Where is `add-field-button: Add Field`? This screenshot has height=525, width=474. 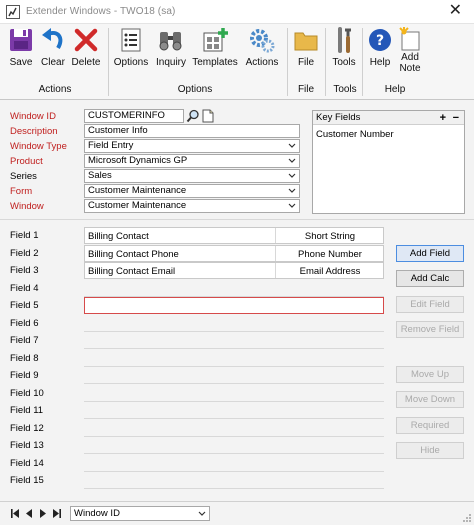
add-field-button: Add Field is located at coordinates (430, 253).